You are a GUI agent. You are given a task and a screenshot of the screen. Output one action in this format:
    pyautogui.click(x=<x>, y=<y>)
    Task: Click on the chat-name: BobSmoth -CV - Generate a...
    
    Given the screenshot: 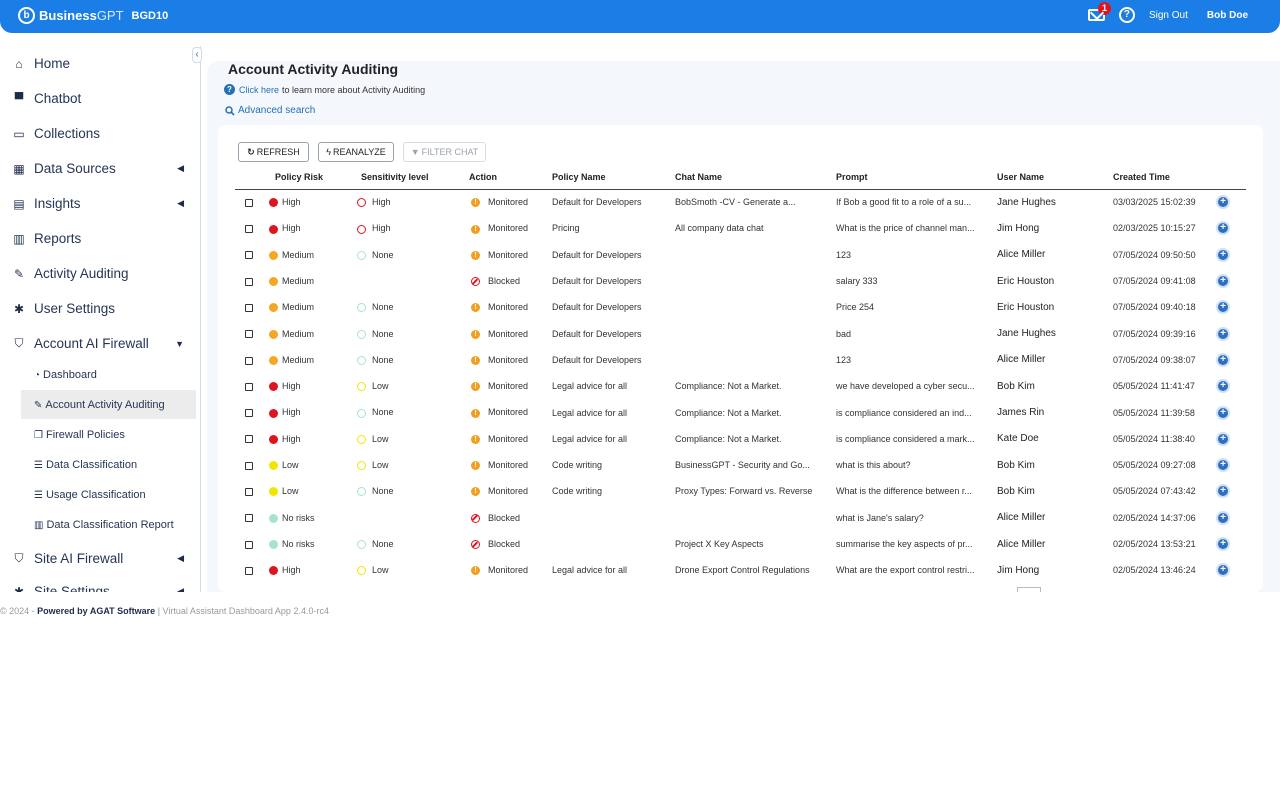 What is the action you would take?
    pyautogui.click(x=749, y=202)
    